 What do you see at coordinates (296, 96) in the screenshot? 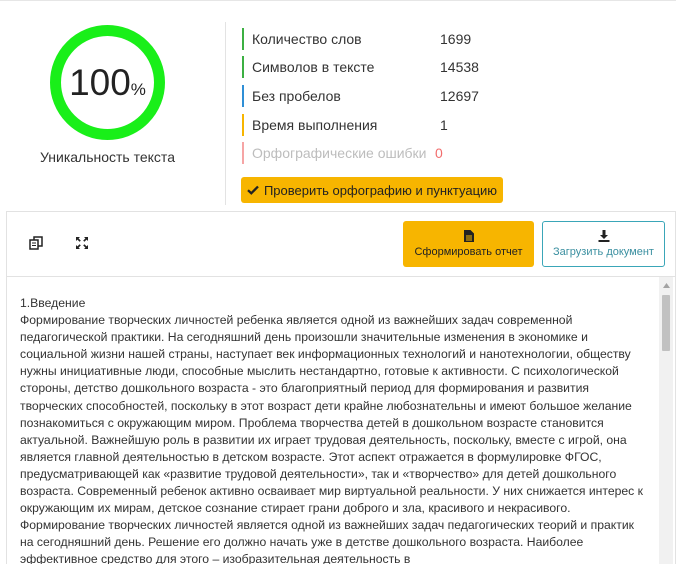
I see `stat-label: Без пробелов` at bounding box center [296, 96].